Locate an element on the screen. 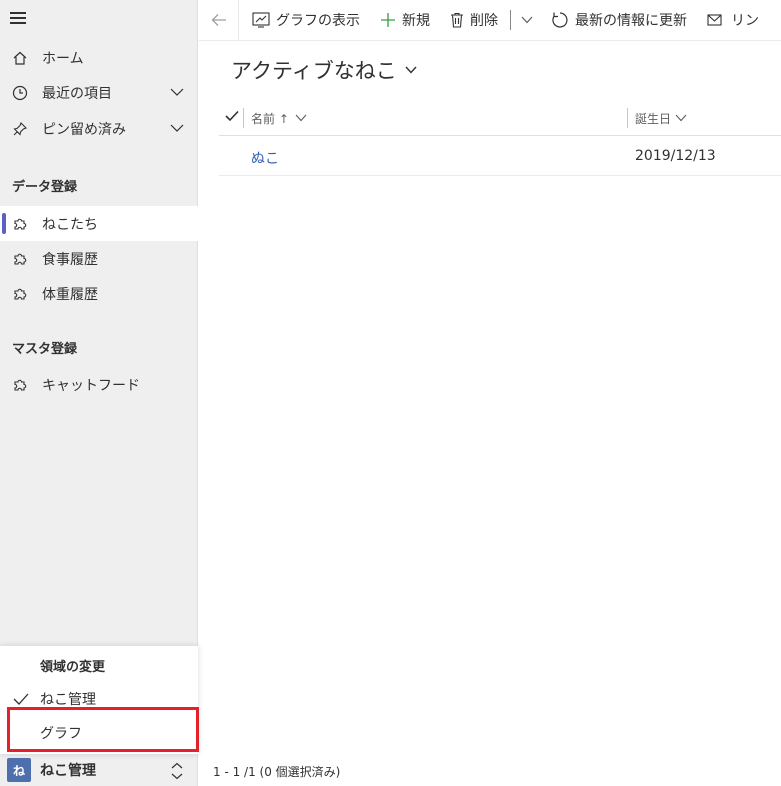  show-chart-button: グラフの表示 is located at coordinates (304, 20).